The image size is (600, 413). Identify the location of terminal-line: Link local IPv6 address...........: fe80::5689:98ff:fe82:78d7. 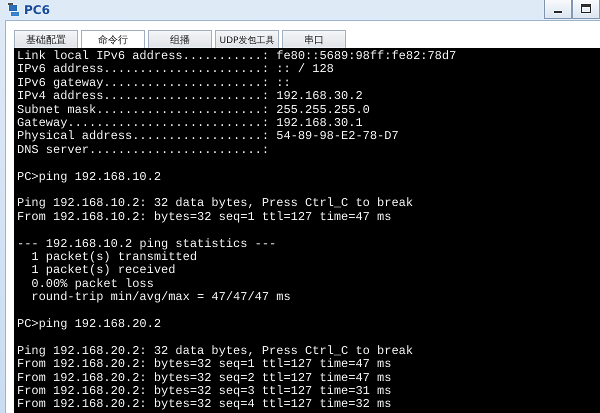
(237, 56).